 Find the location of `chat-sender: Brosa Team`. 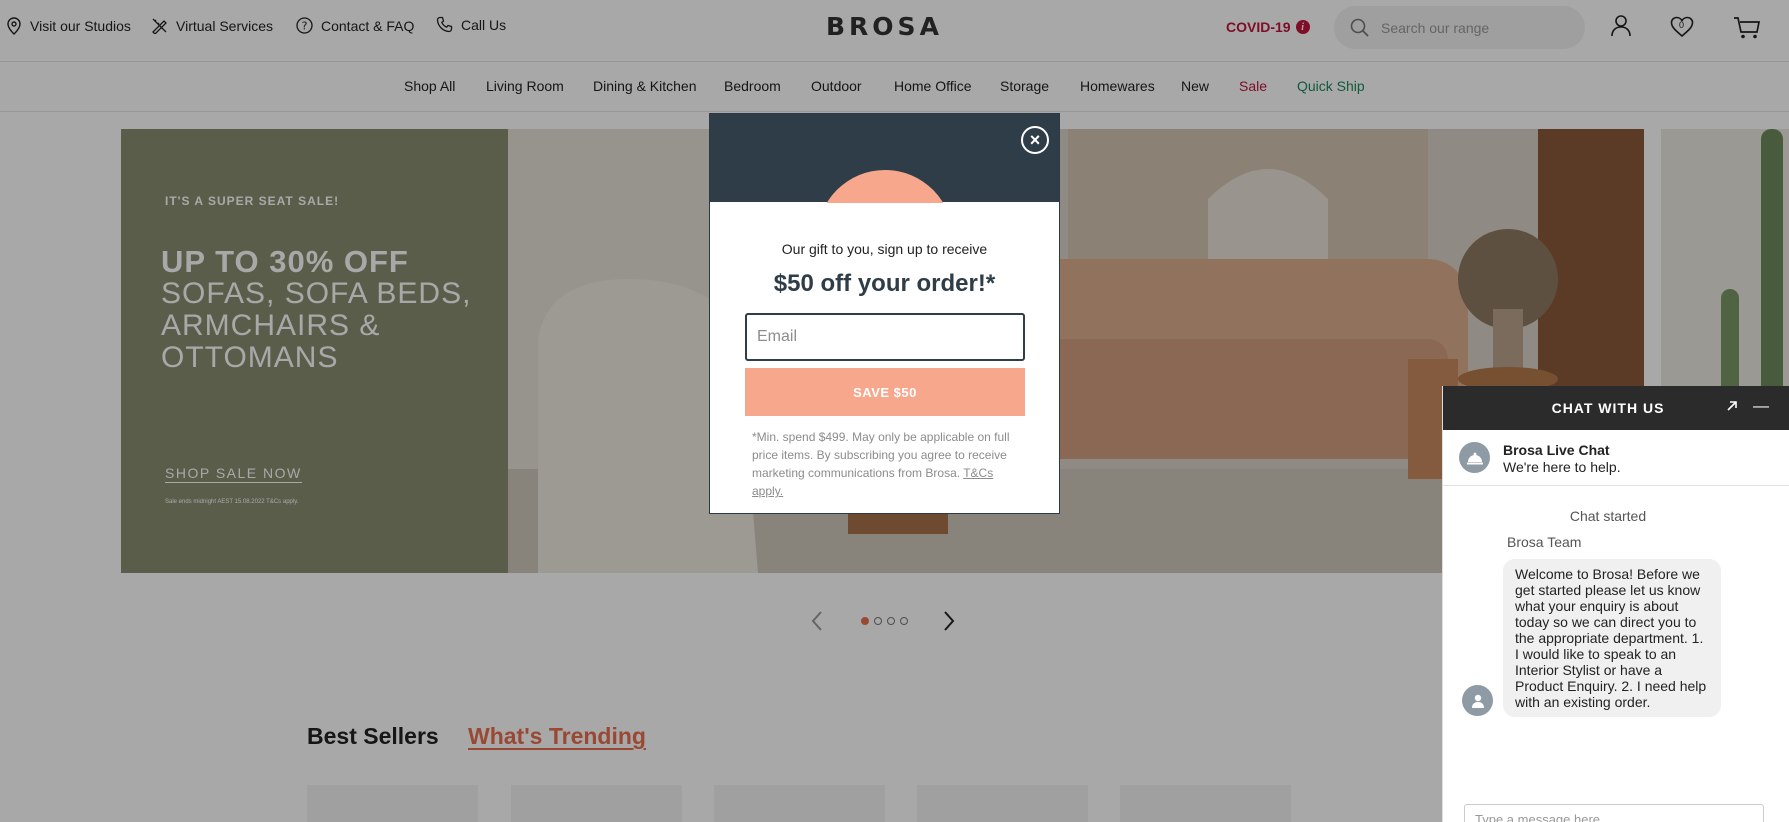

chat-sender: Brosa Team is located at coordinates (1544, 542).